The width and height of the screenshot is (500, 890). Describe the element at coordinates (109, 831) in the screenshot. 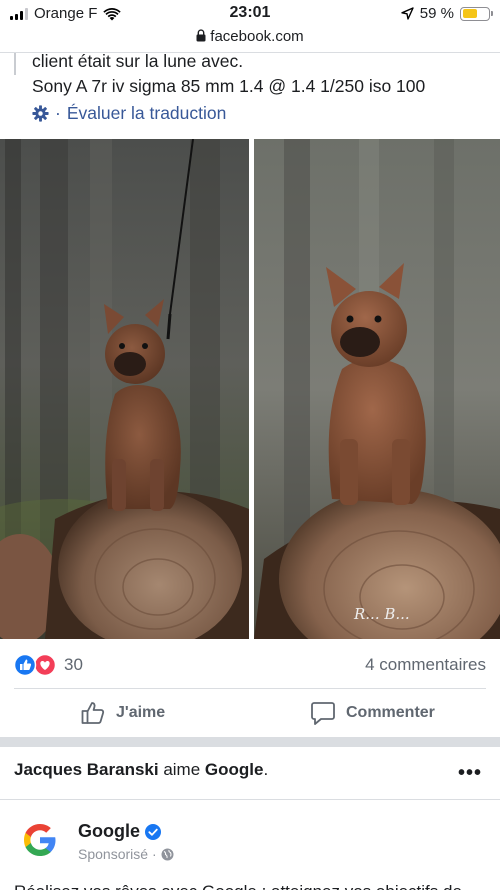

I see `page-name-label: Google` at that location.